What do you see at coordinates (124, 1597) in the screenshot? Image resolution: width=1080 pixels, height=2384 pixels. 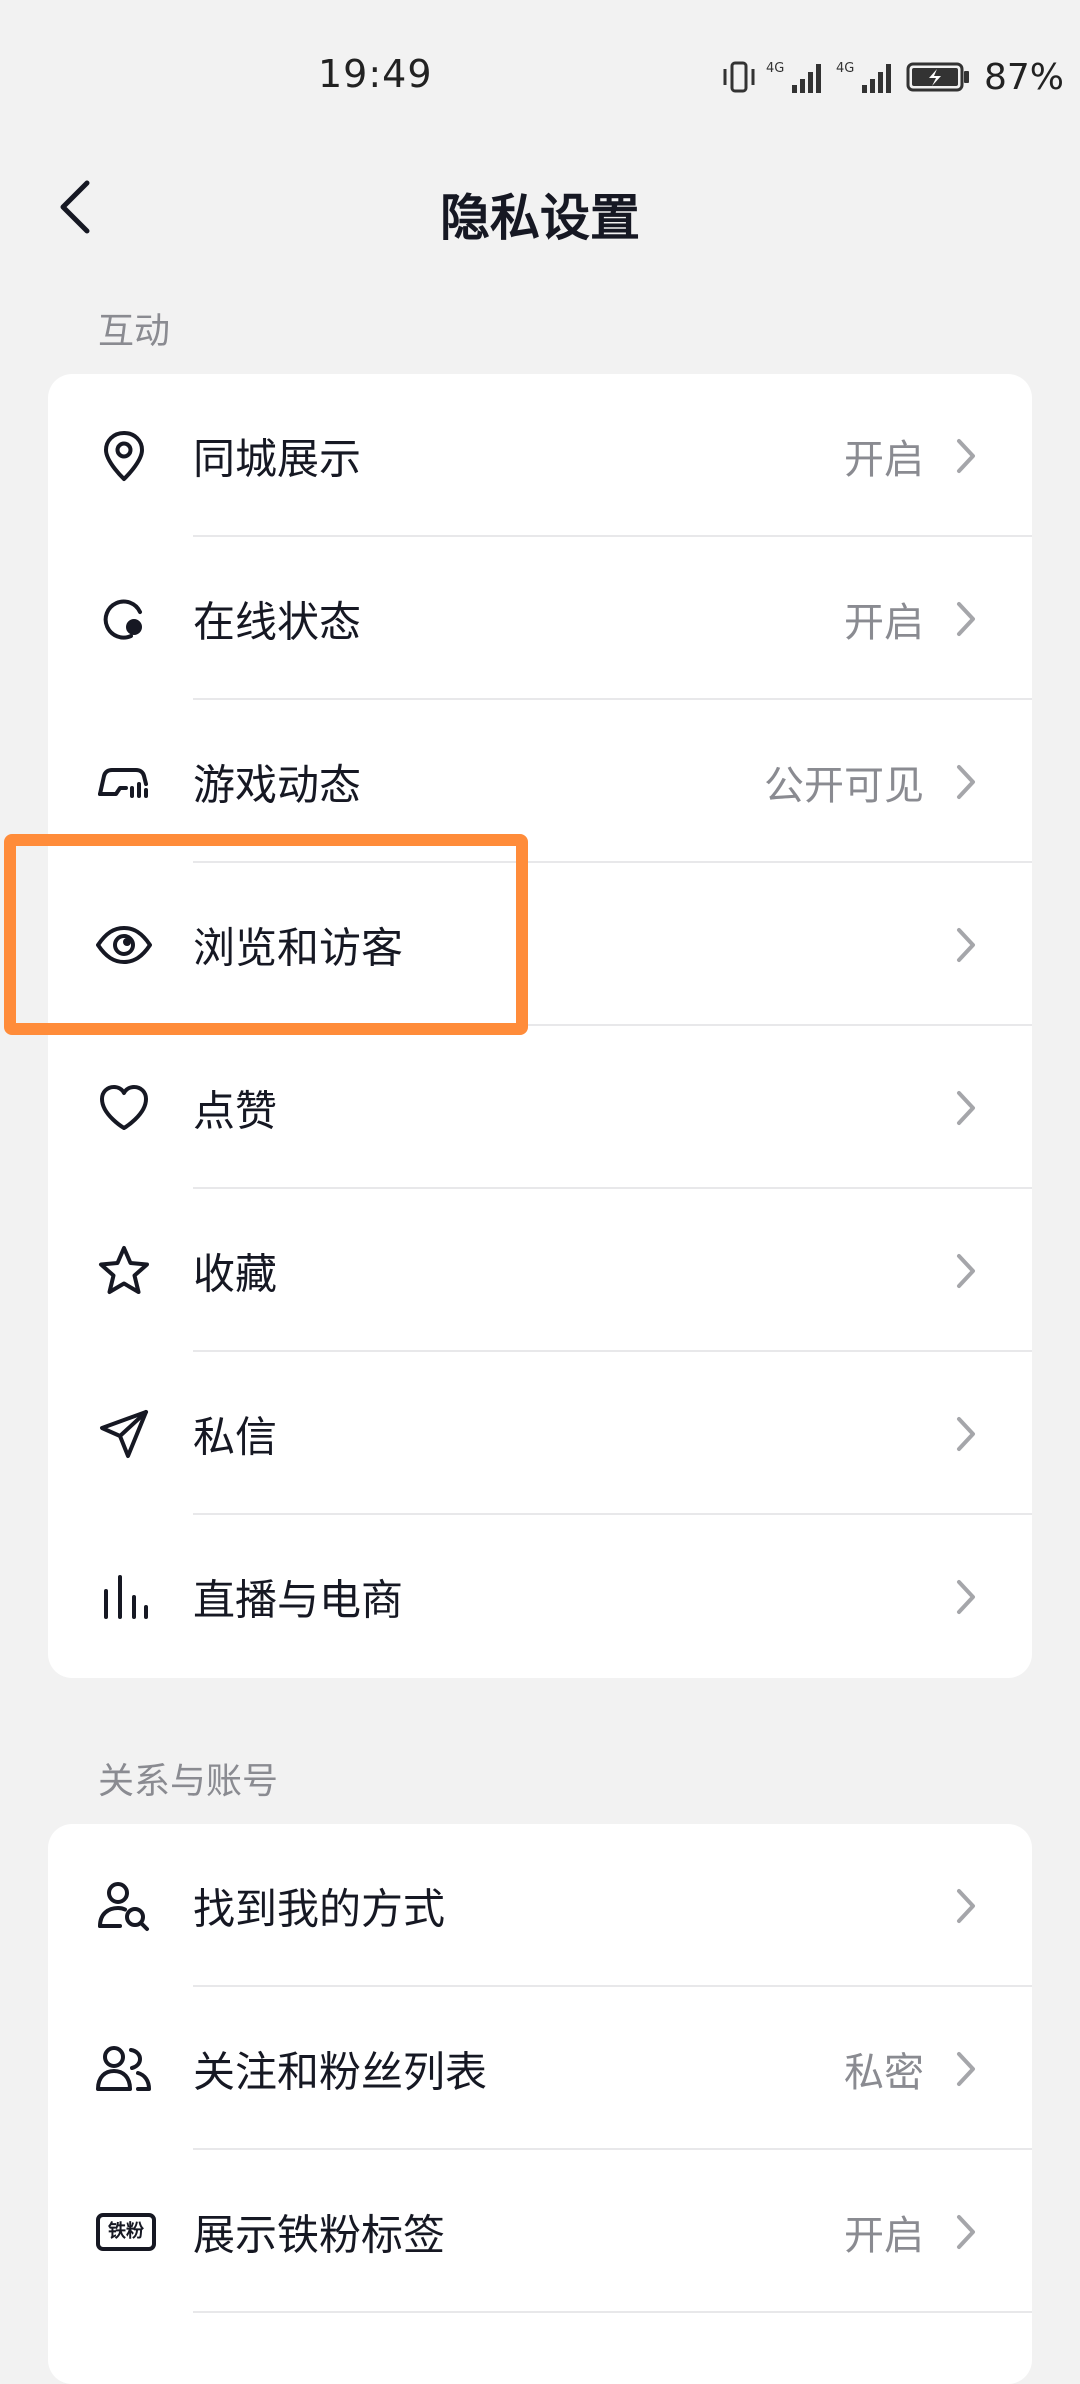 I see `bar-chart-icon` at bounding box center [124, 1597].